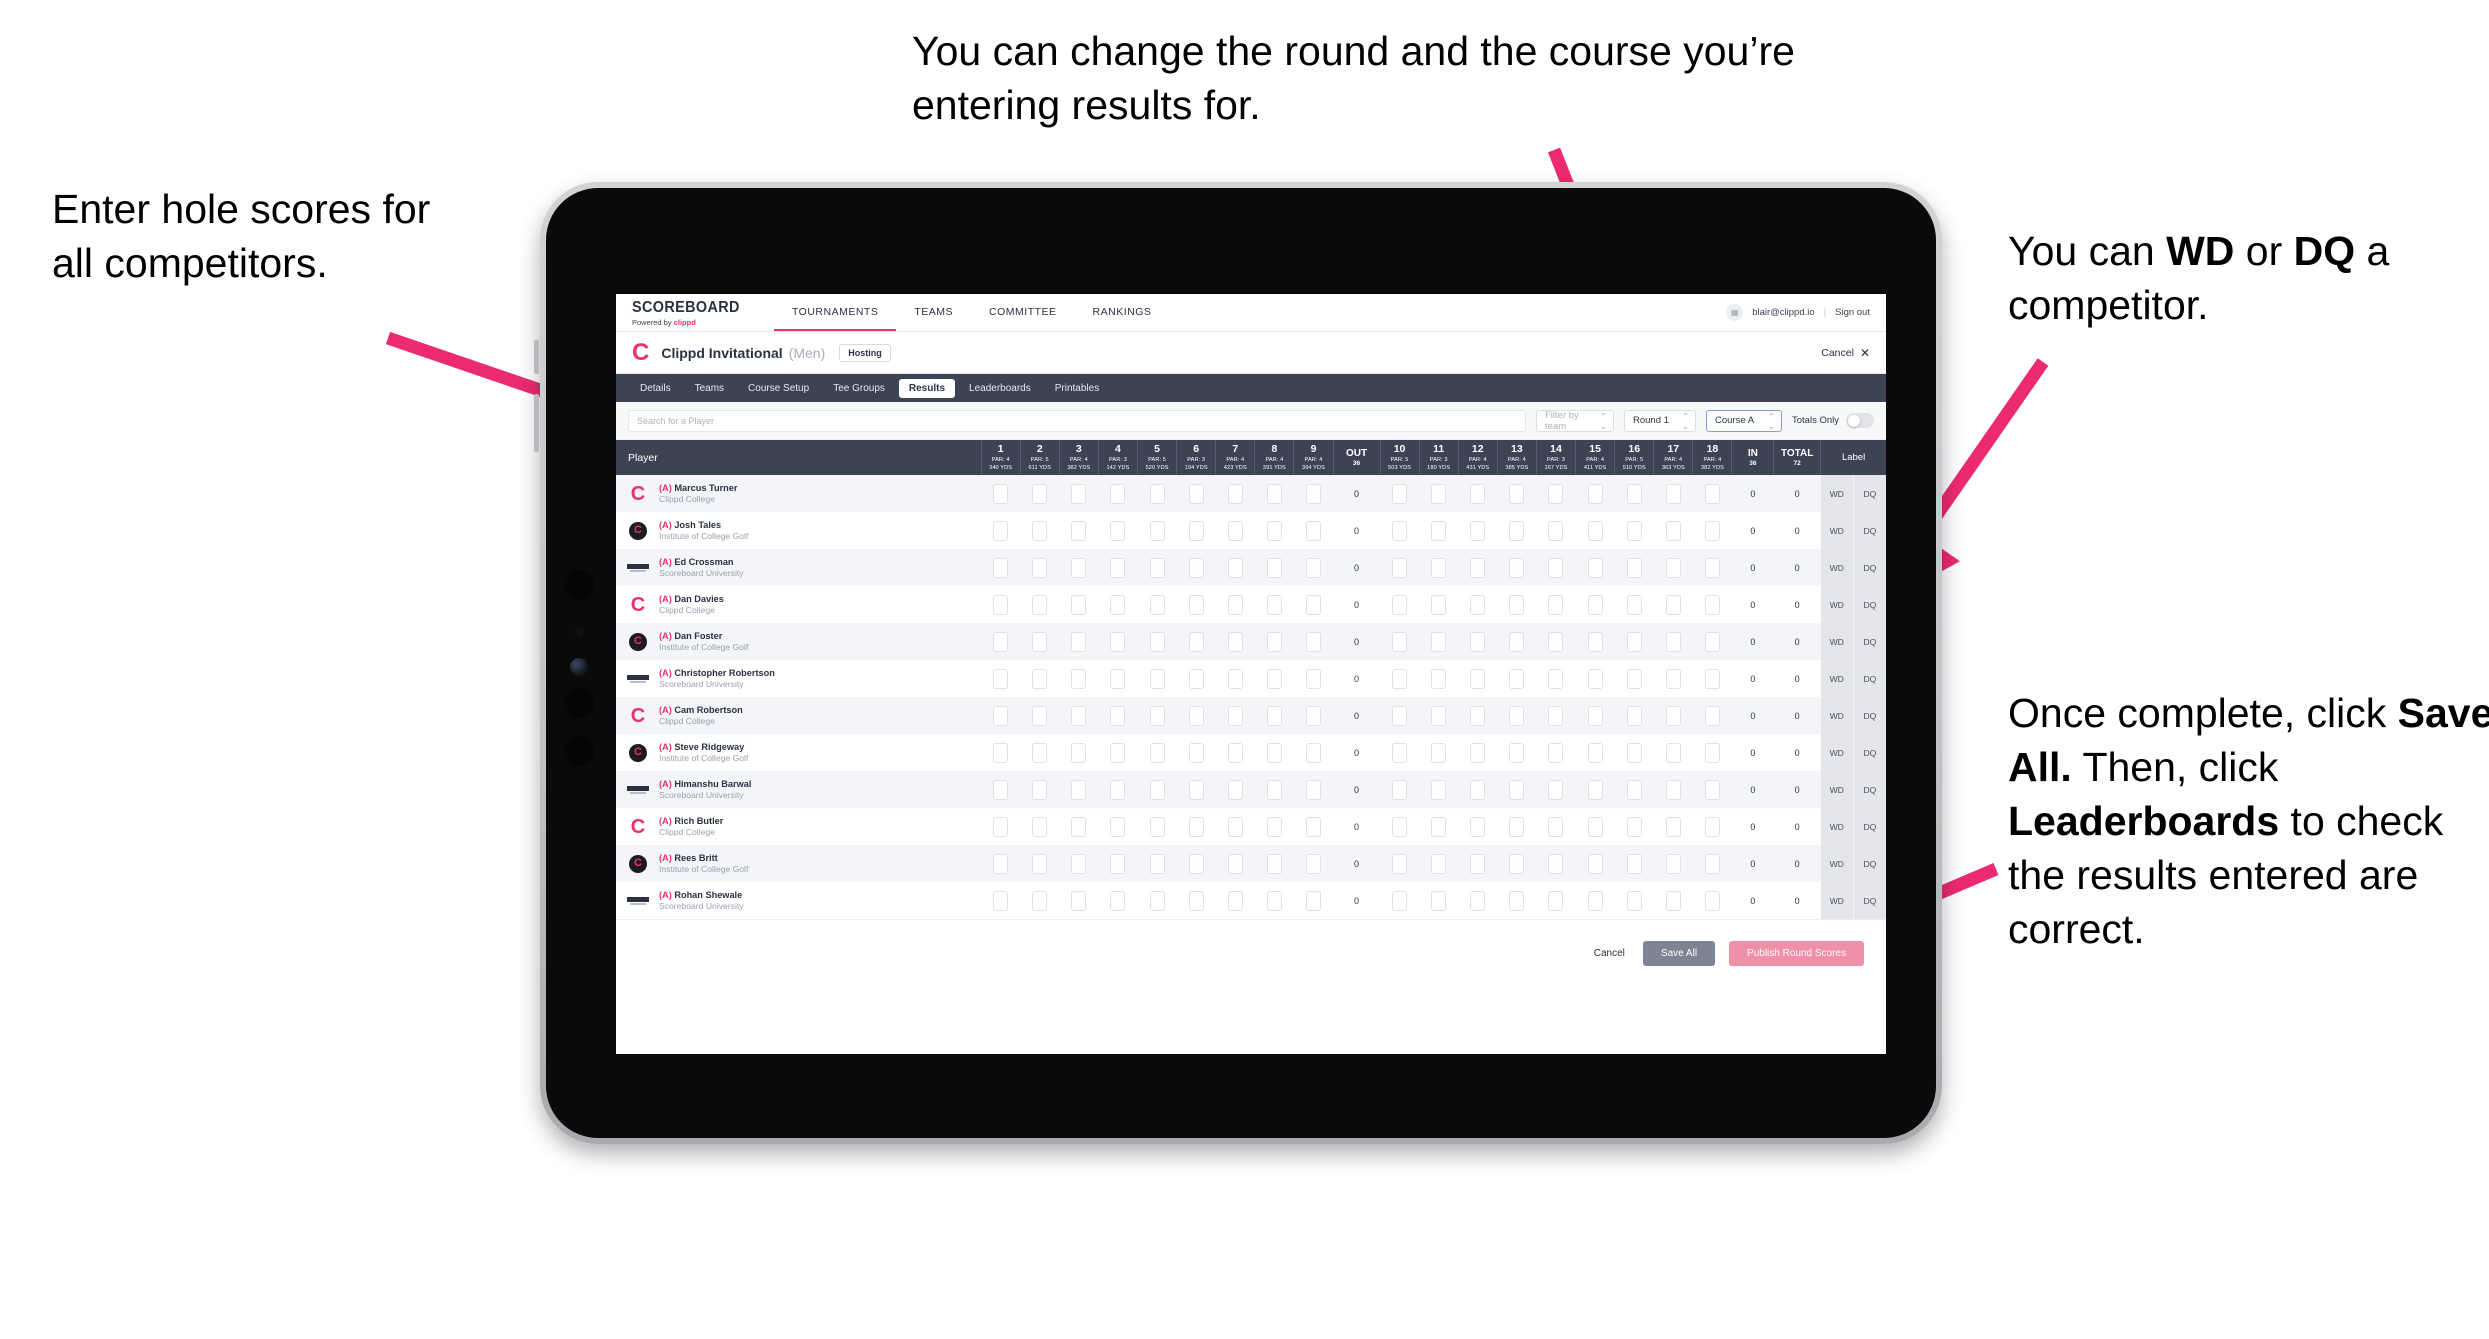 The image size is (2489, 1339). I want to click on brand-logo: SCOREBOARD Powered by clippd, so click(703, 312).